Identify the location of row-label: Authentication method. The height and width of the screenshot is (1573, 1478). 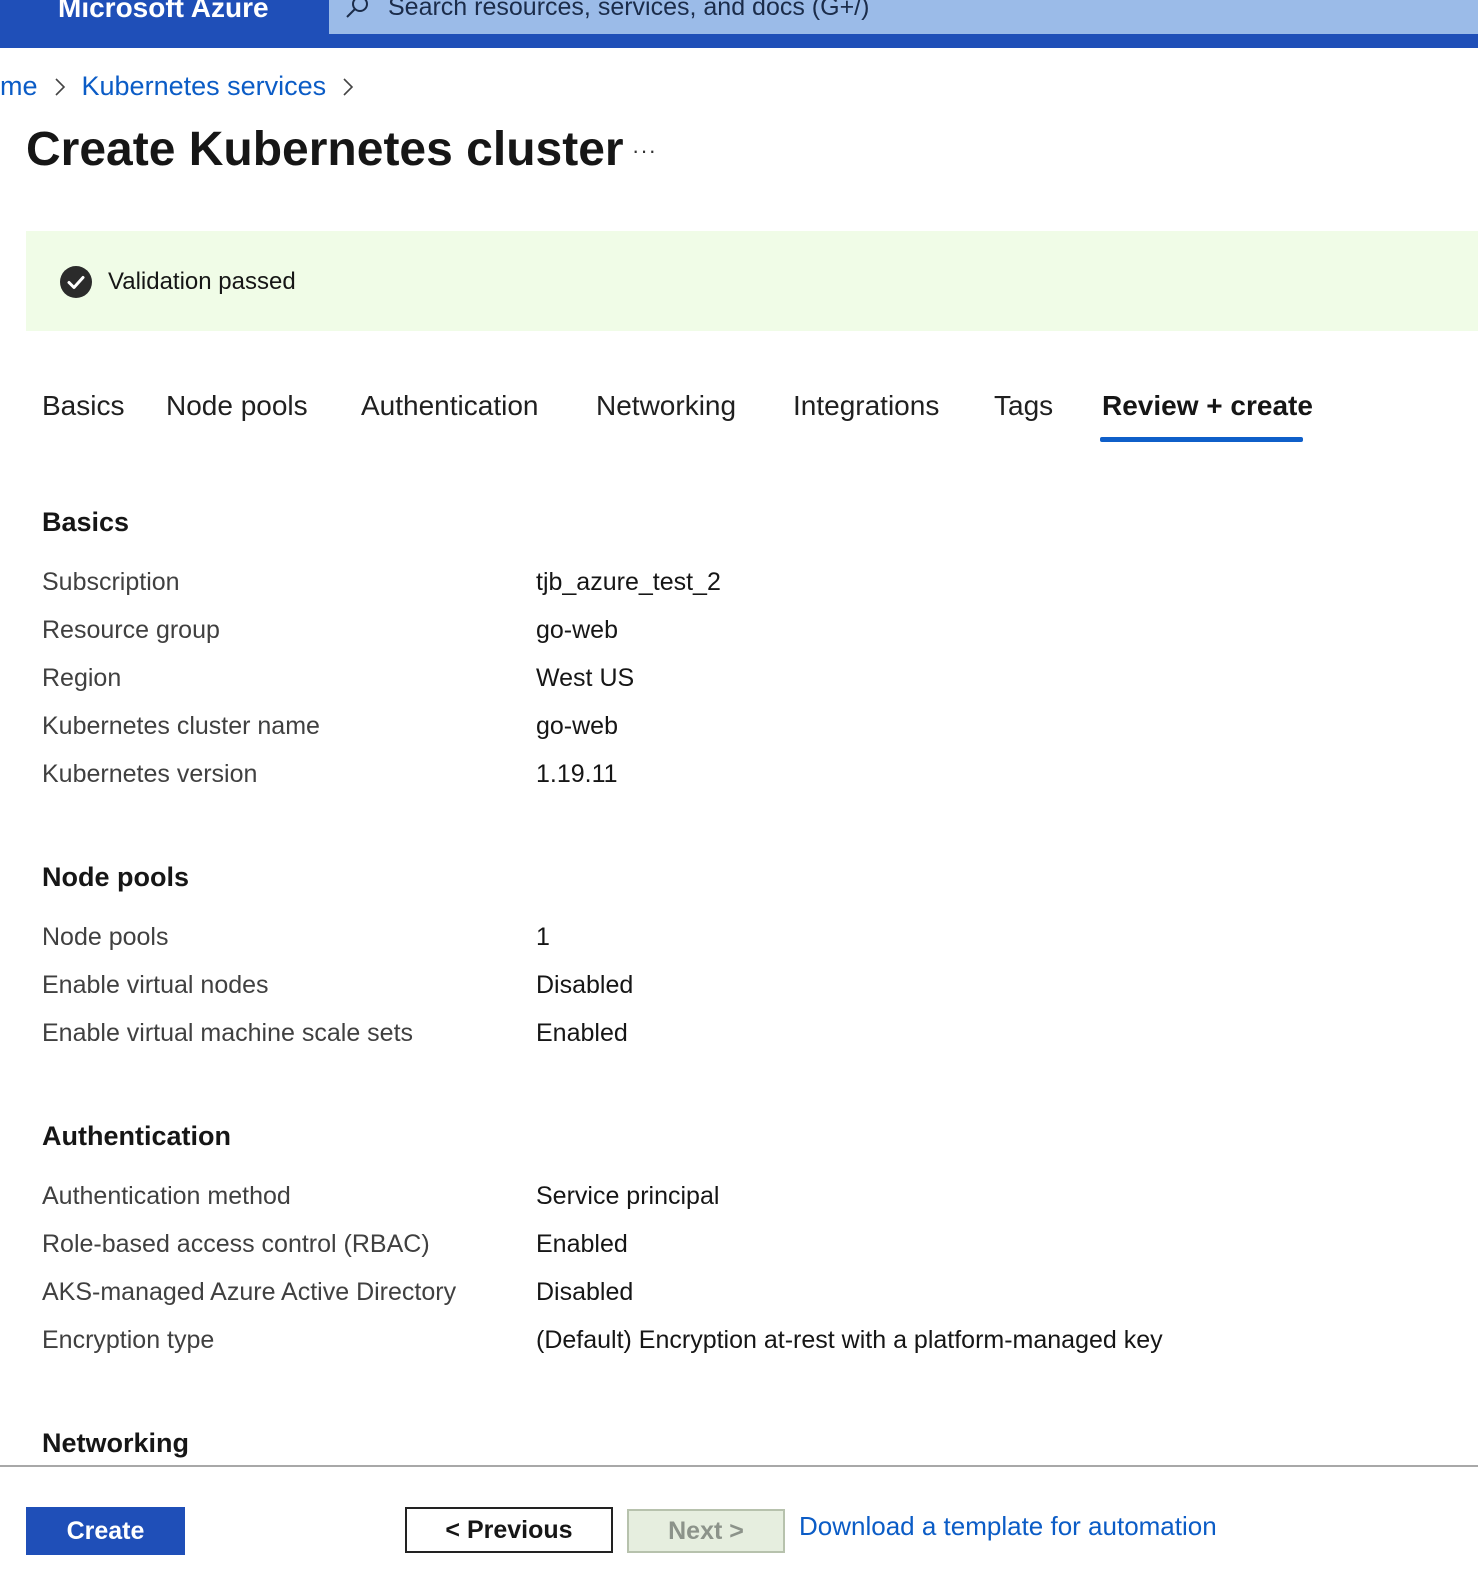
(166, 1196).